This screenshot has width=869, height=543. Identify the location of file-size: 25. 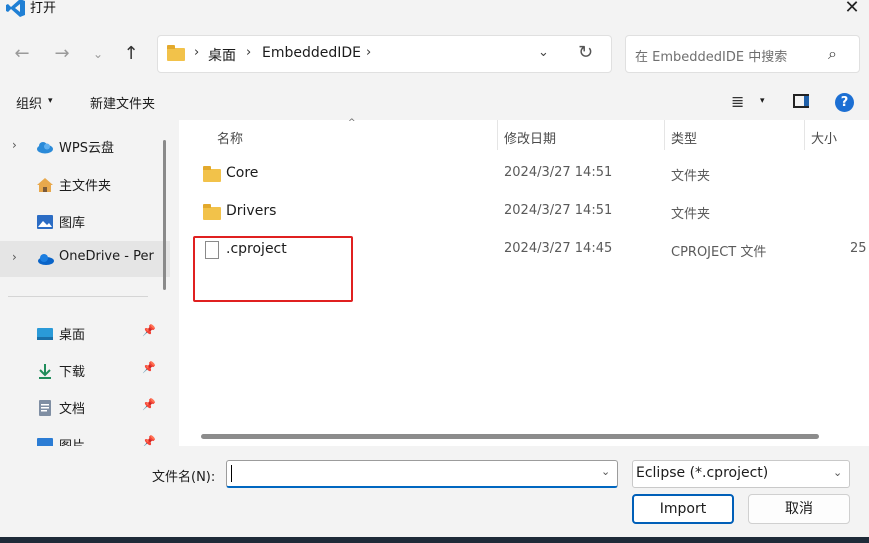
(858, 248).